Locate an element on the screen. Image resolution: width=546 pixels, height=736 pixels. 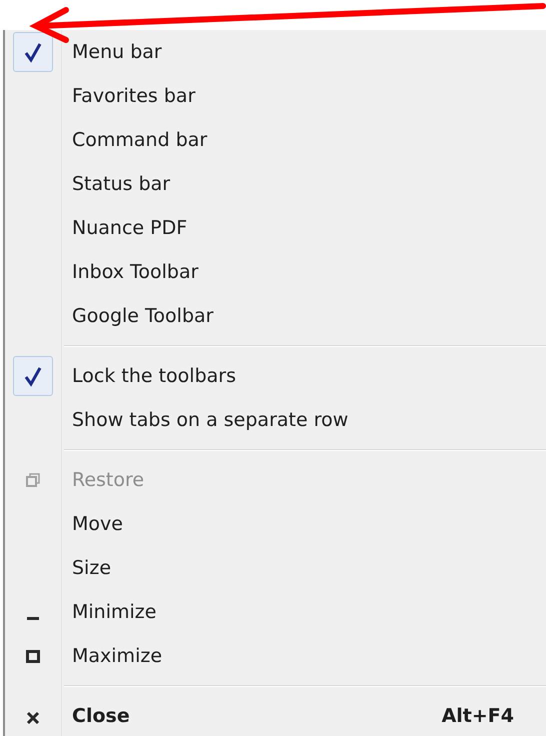
menu-item: Status bar is located at coordinates (275, 184).